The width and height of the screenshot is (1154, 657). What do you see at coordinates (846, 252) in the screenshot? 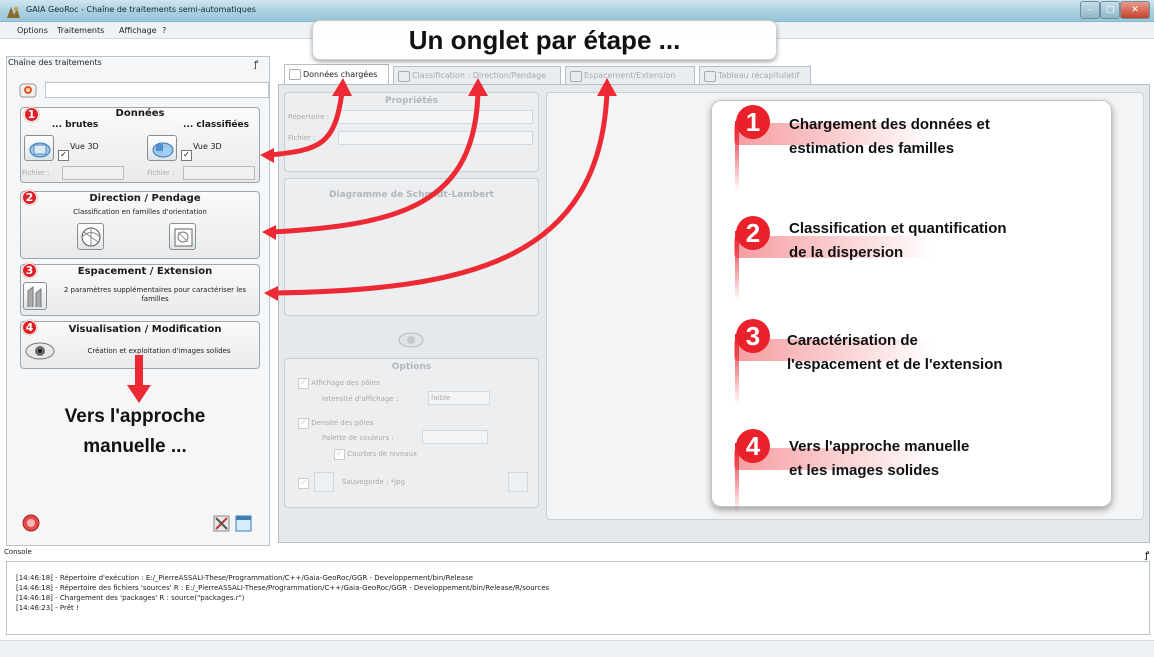
I see `step-2-line-2: de la dispersion` at bounding box center [846, 252].